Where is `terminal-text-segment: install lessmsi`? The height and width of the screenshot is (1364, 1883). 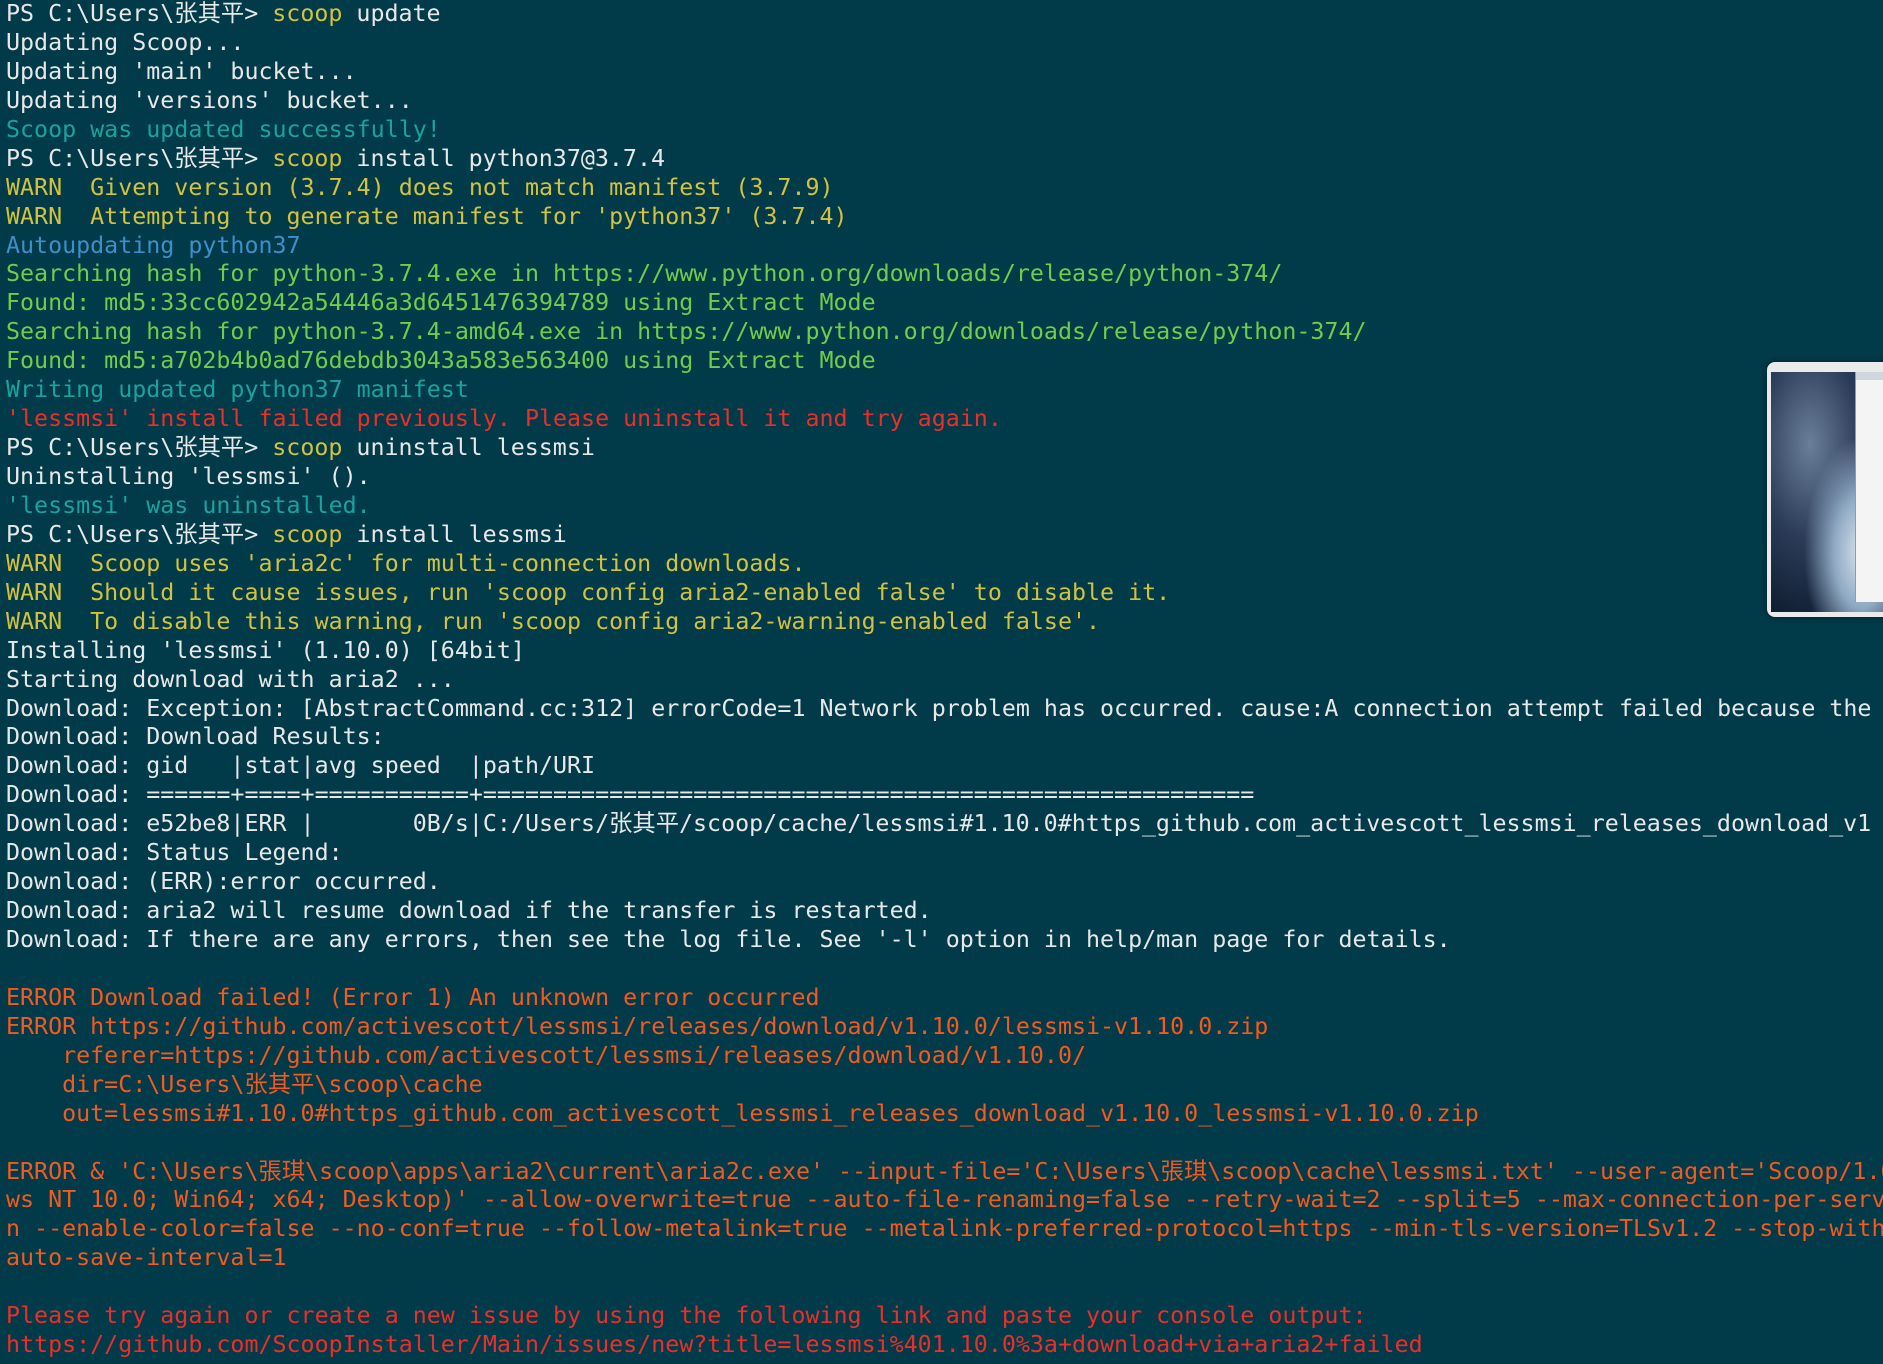
terminal-text-segment: install lessmsi is located at coordinates (454, 534).